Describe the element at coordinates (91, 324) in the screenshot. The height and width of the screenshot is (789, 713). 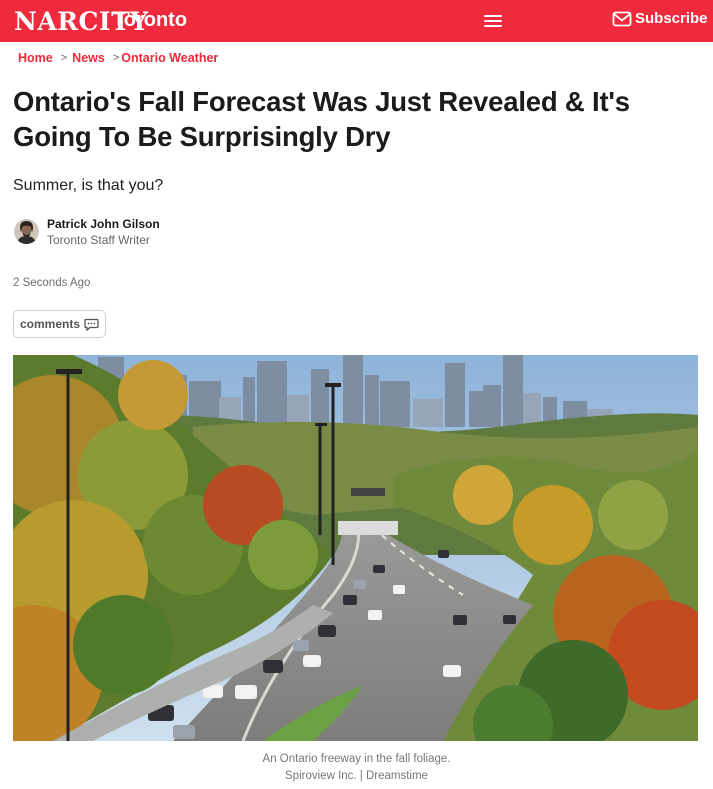
I see `chat-bubble-icon` at that location.